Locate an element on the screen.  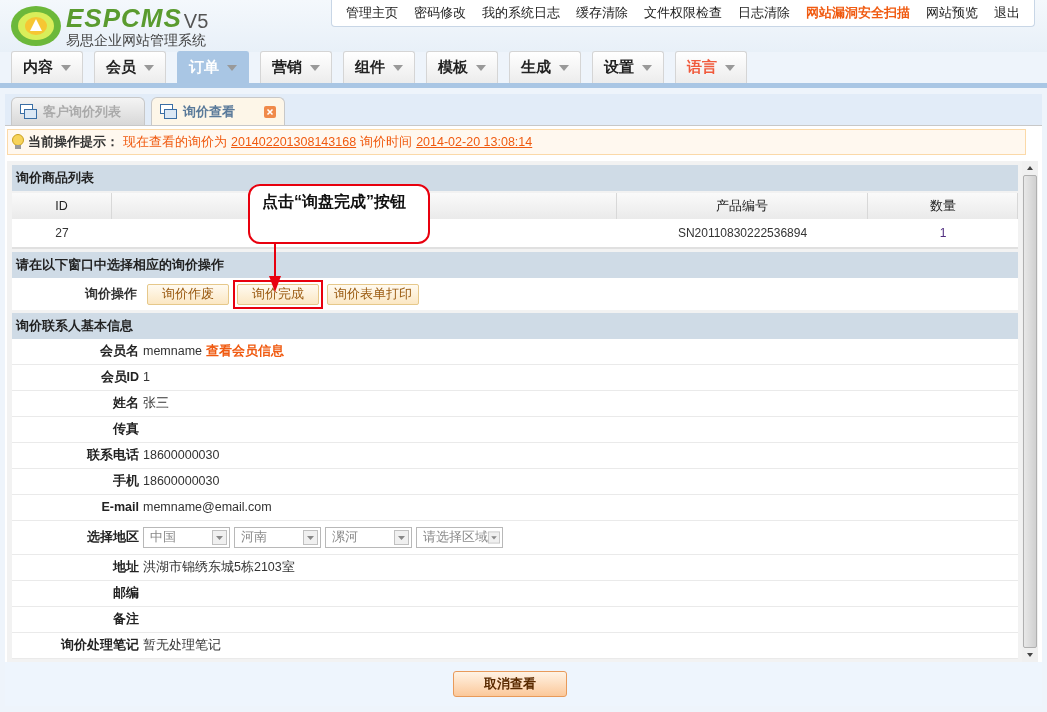
top-link: 网站预览 is located at coordinates (952, 13).